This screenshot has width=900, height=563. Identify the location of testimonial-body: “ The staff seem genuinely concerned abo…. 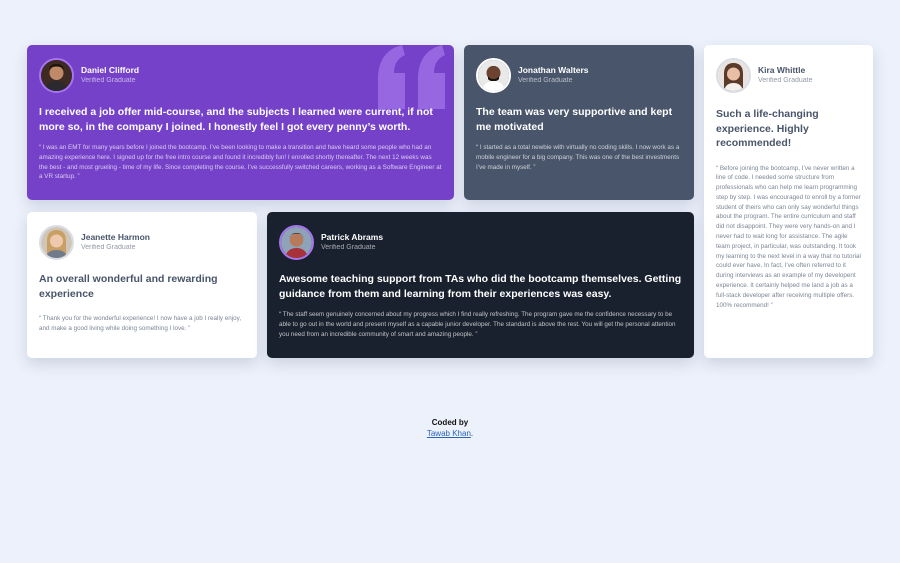
(477, 324).